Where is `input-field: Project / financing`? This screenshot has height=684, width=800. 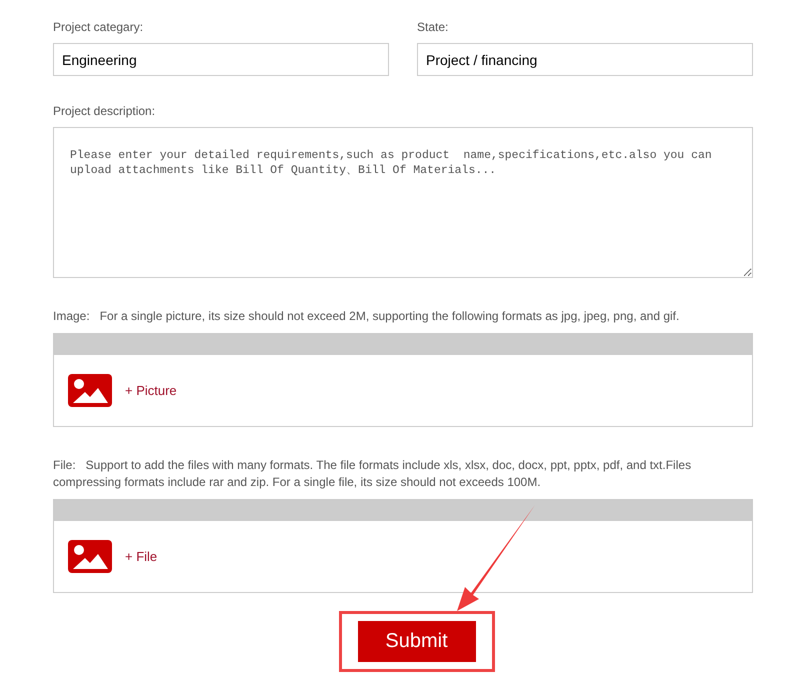 input-field: Project / financing is located at coordinates (585, 59).